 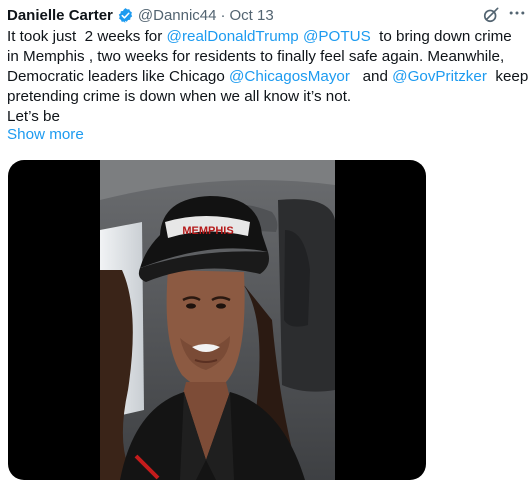 I want to click on mention-link: @POTUS, so click(x=337, y=36).